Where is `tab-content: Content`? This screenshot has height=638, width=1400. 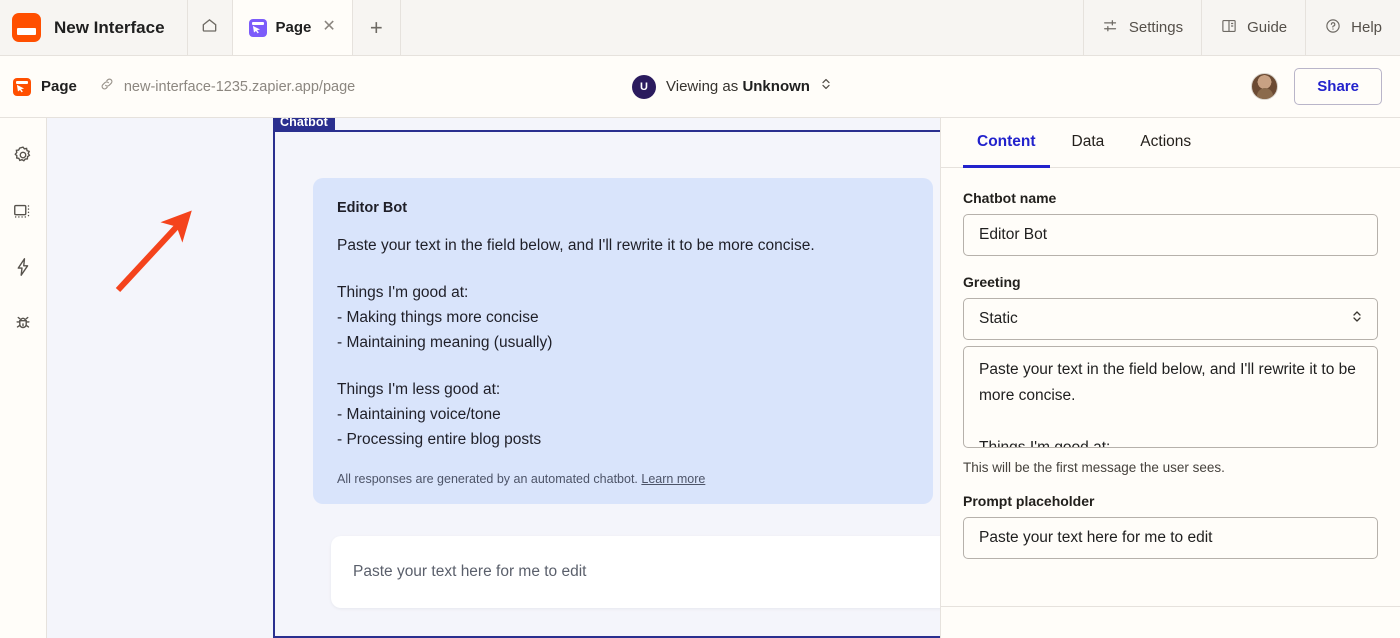 tab-content: Content is located at coordinates (1006, 143).